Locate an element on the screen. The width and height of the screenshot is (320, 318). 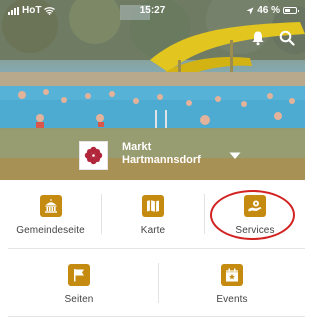
town-name: Markt Hartmannsdorf is located at coordinates (172, 154).